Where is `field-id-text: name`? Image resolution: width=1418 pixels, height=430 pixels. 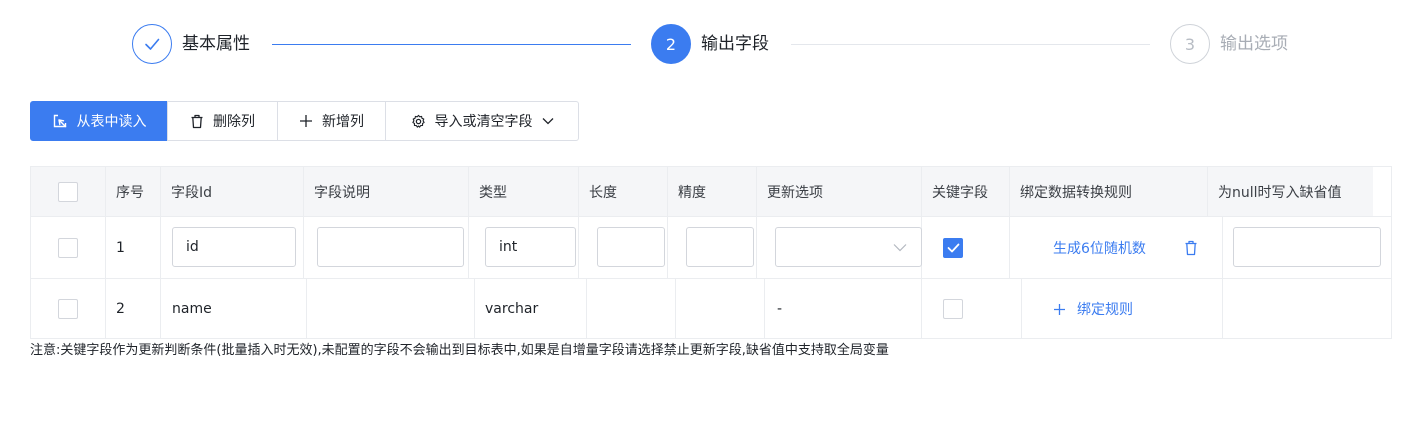 field-id-text: name is located at coordinates (234, 309).